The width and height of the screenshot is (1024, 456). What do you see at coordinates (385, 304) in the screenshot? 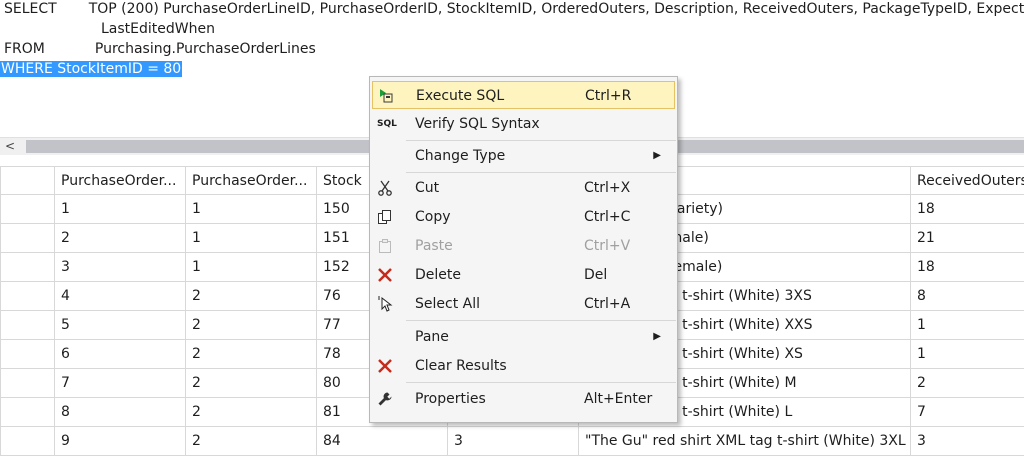
I see `select-all-icon` at bounding box center [385, 304].